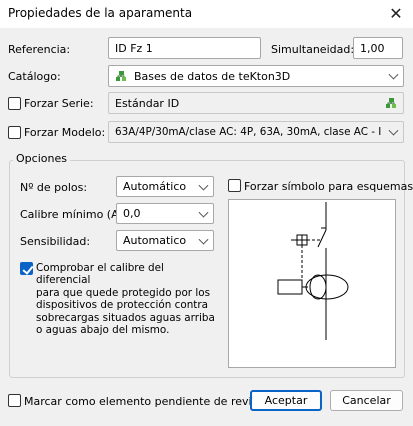  I want to click on forzar-serie-checkbox, so click(14, 103).